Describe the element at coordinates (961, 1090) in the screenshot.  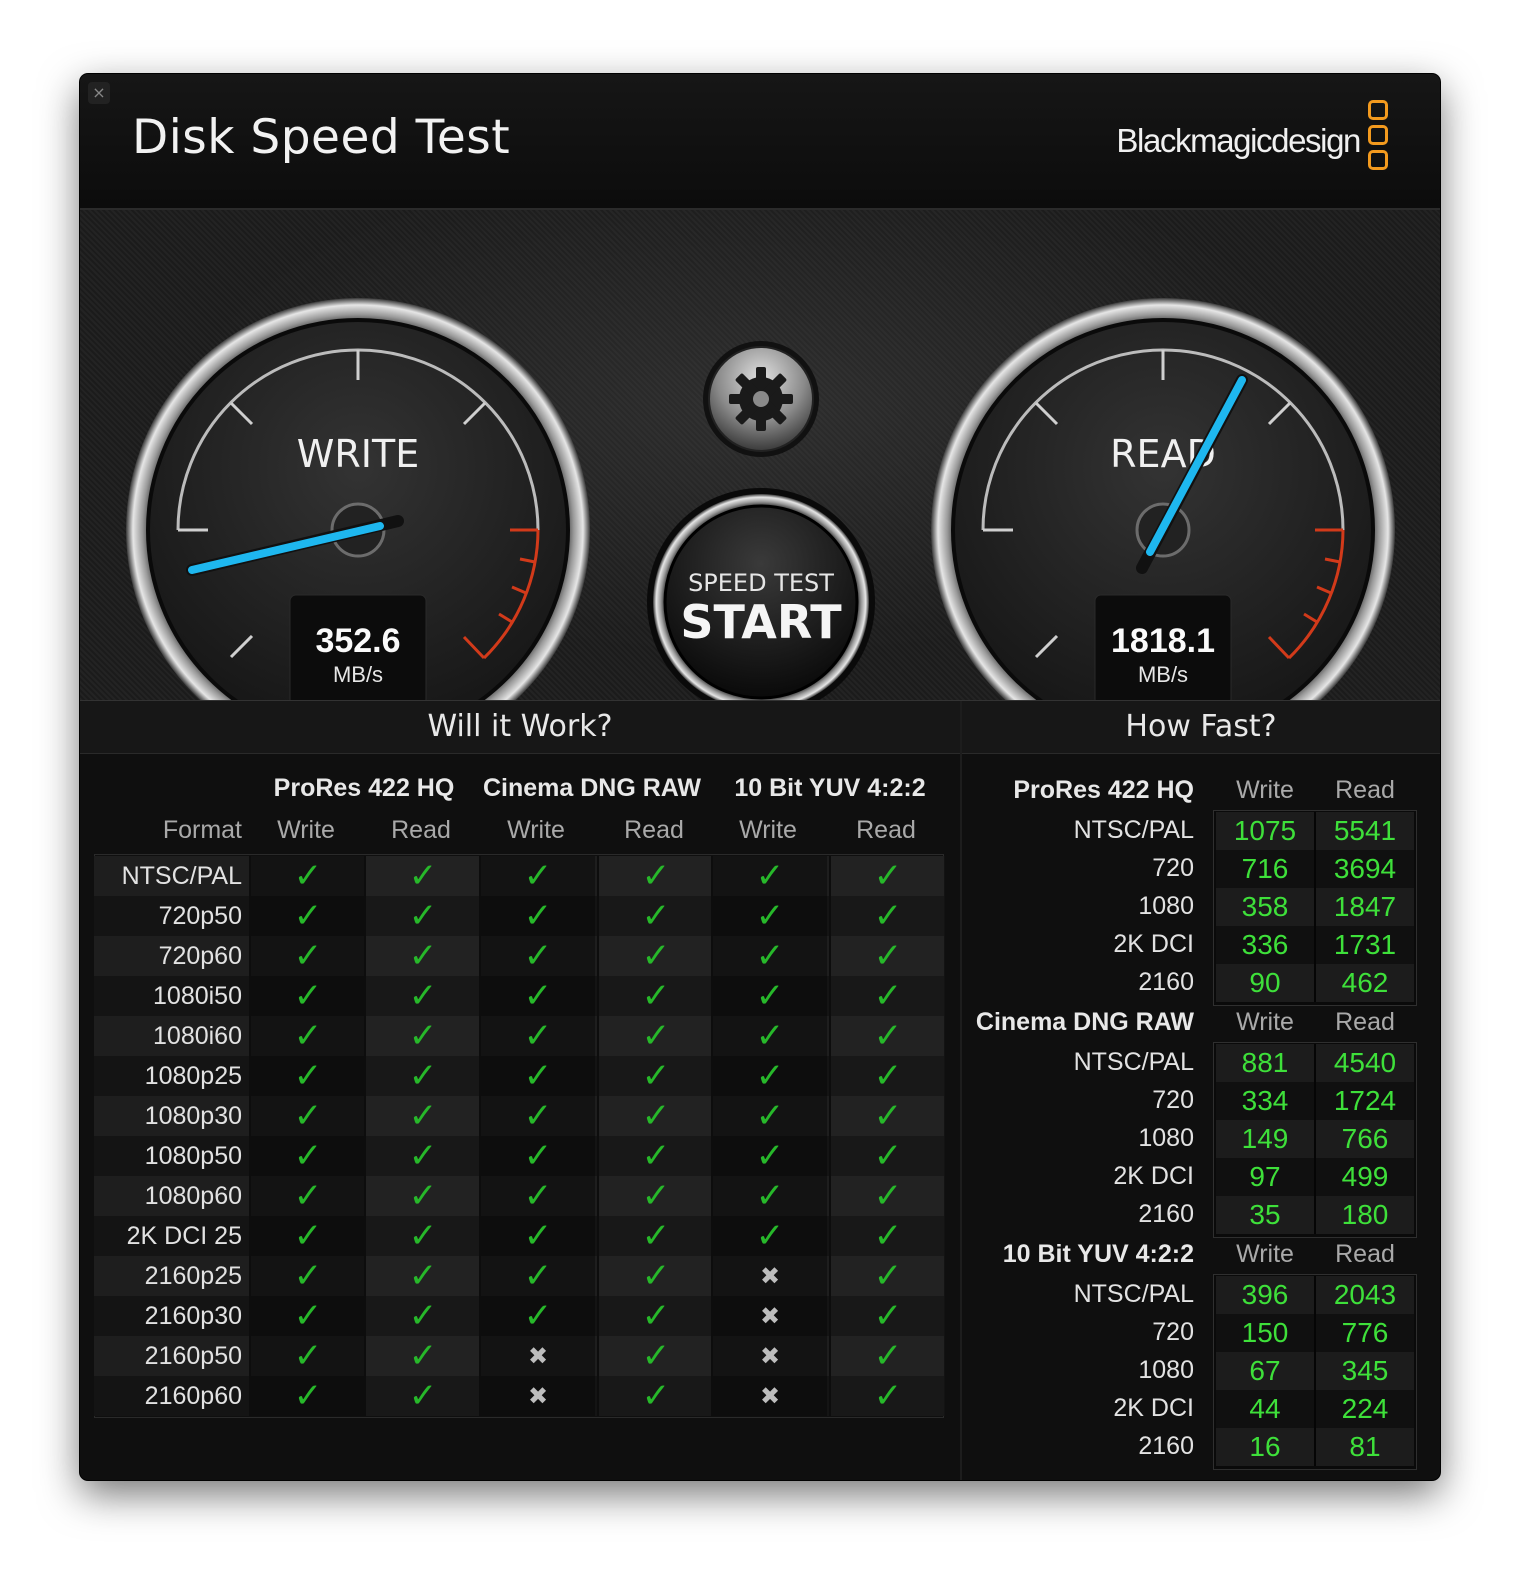
I see `section-divider` at that location.